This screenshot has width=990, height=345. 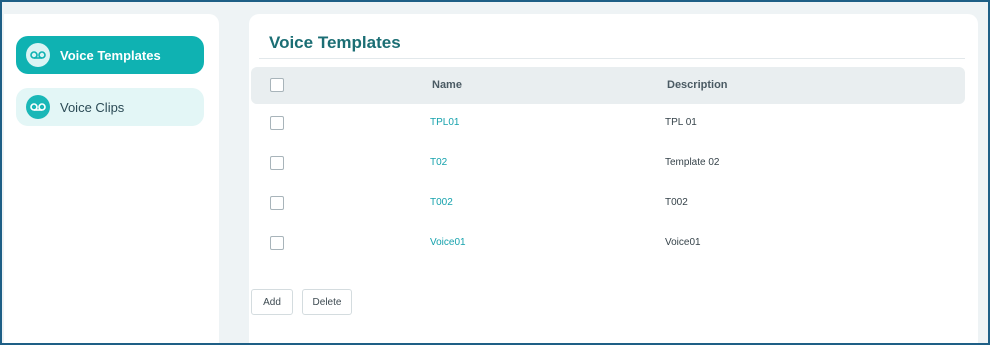 What do you see at coordinates (681, 122) in the screenshot?
I see `template-description: TPL 01` at bounding box center [681, 122].